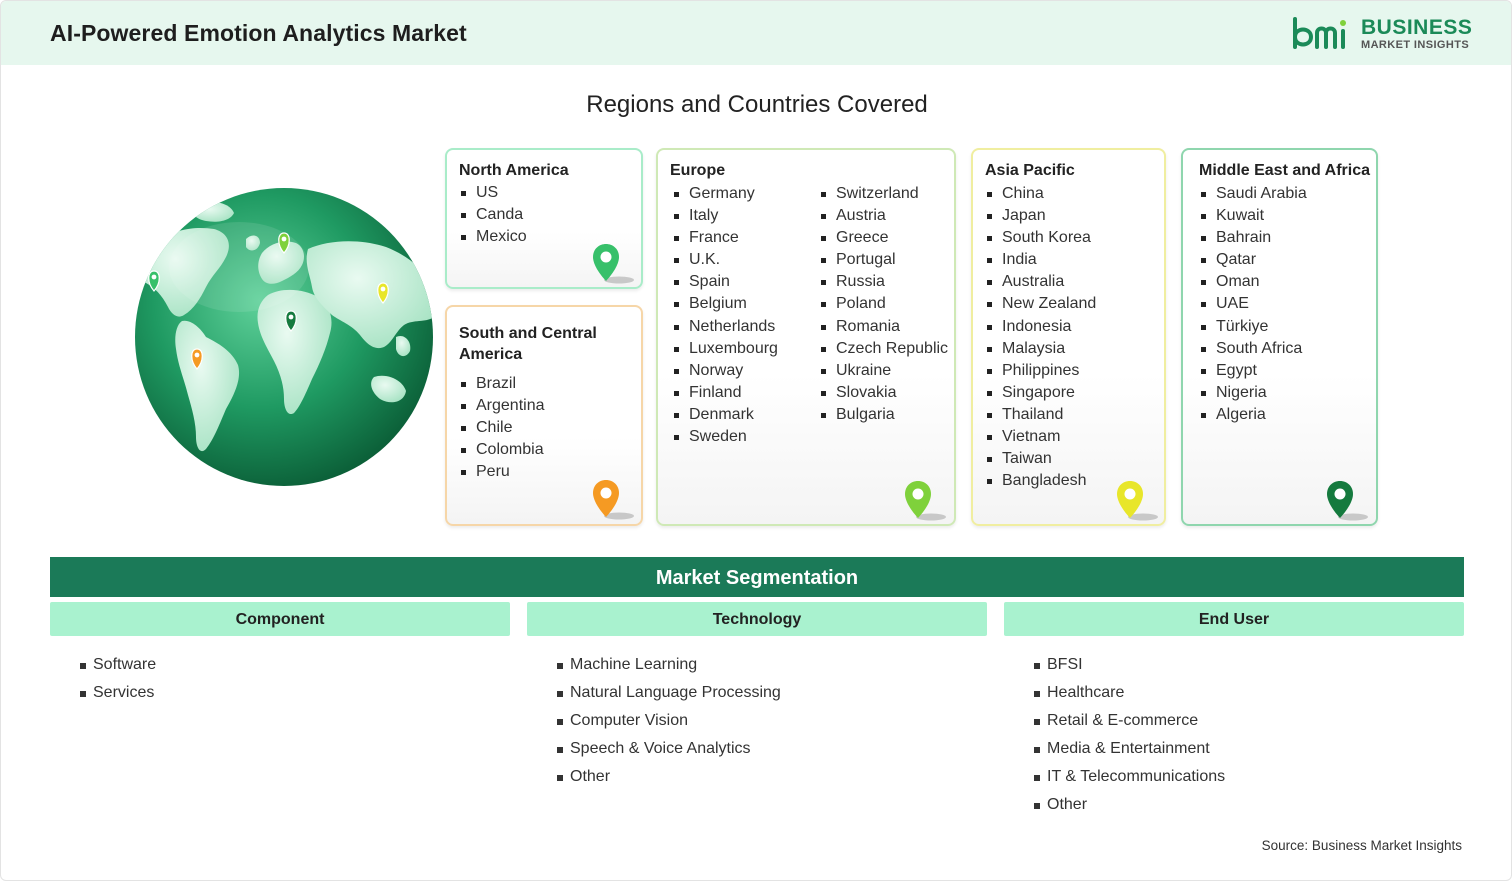  What do you see at coordinates (1040, 481) in the screenshot?
I see `list-item: Bangladesh` at bounding box center [1040, 481].